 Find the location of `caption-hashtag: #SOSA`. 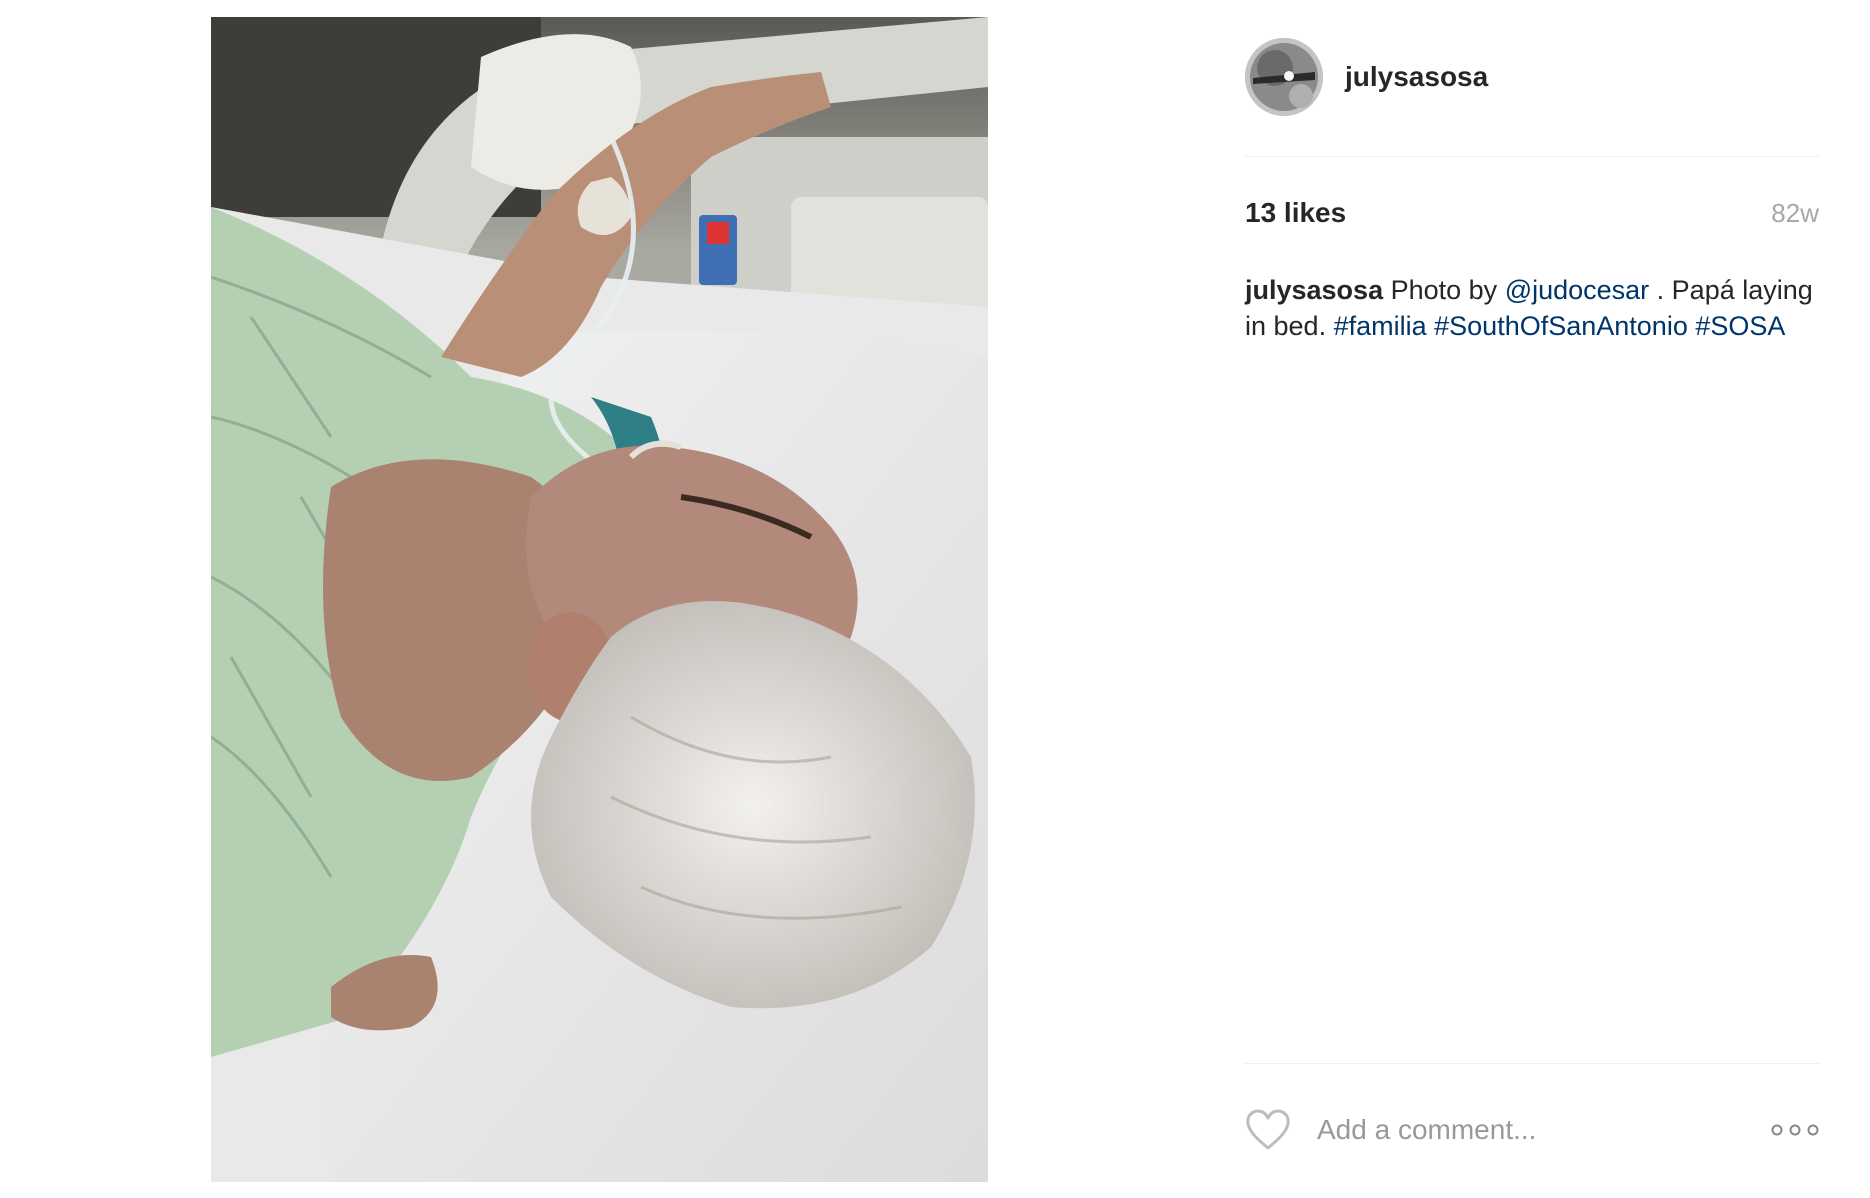

caption-hashtag: #SOSA is located at coordinates (1740, 326).